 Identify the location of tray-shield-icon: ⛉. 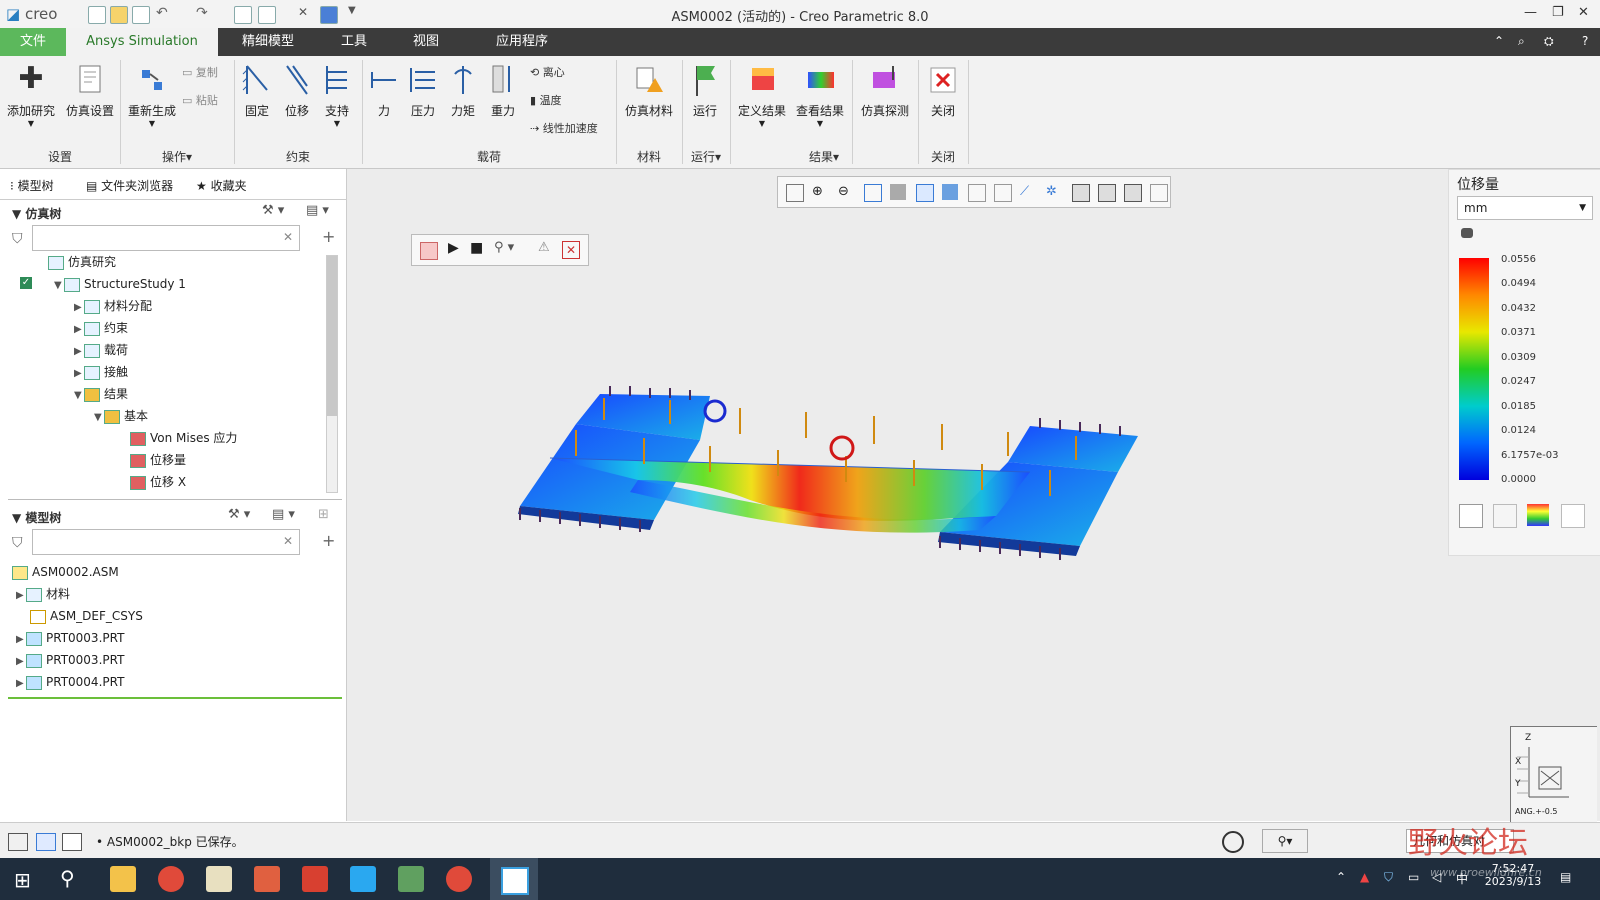
(1388, 877).